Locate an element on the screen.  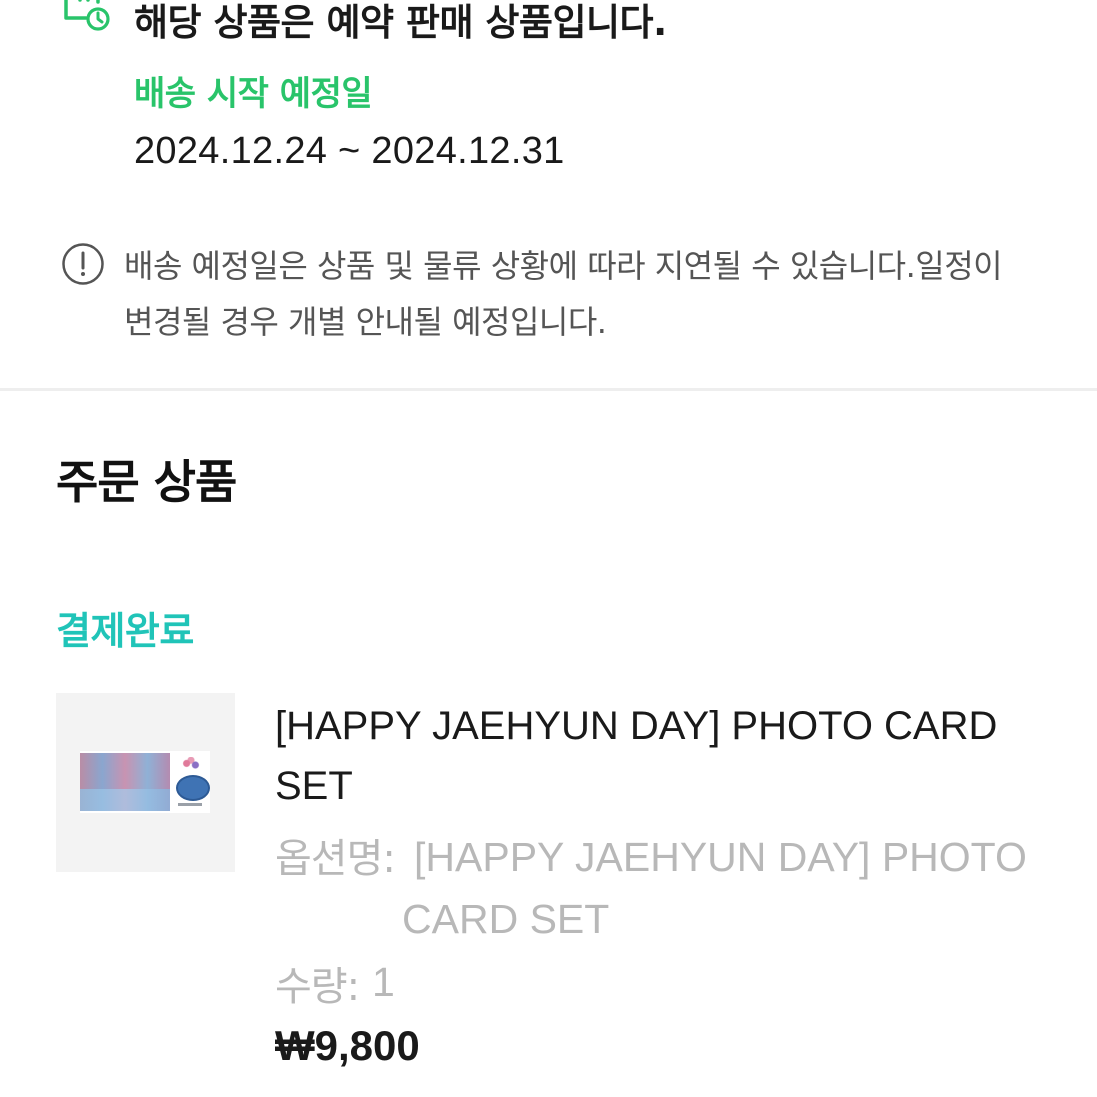
product-name: [HAPPY JAEHYUN DAY] PHOTO CARD SET is located at coordinates (675, 756).